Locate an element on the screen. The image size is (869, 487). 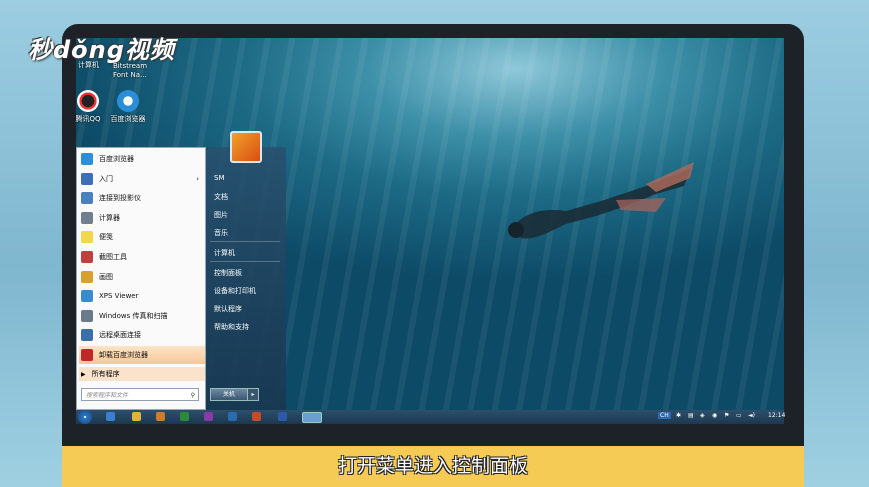
start-menu-item: 卸载百度浏览器 is located at coordinates (142, 355).